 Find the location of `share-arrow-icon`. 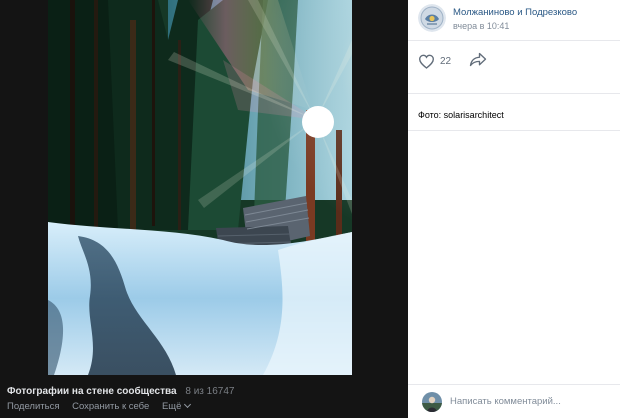

share-arrow-icon is located at coordinates (478, 59).